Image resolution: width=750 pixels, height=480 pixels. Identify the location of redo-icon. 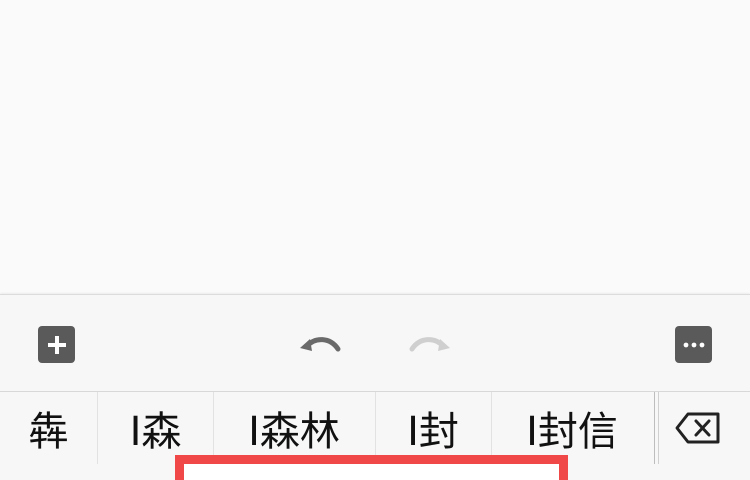
(429, 343).